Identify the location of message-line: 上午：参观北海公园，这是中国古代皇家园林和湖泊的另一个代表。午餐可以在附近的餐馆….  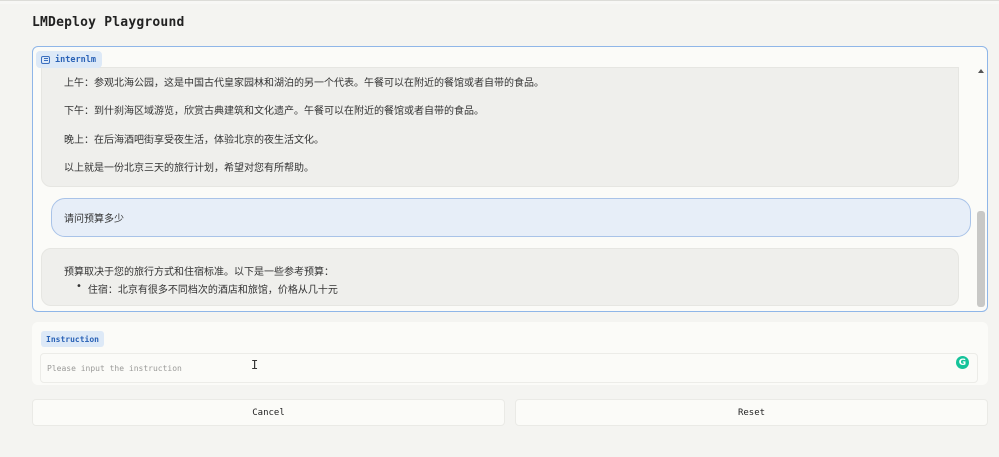
(304, 83).